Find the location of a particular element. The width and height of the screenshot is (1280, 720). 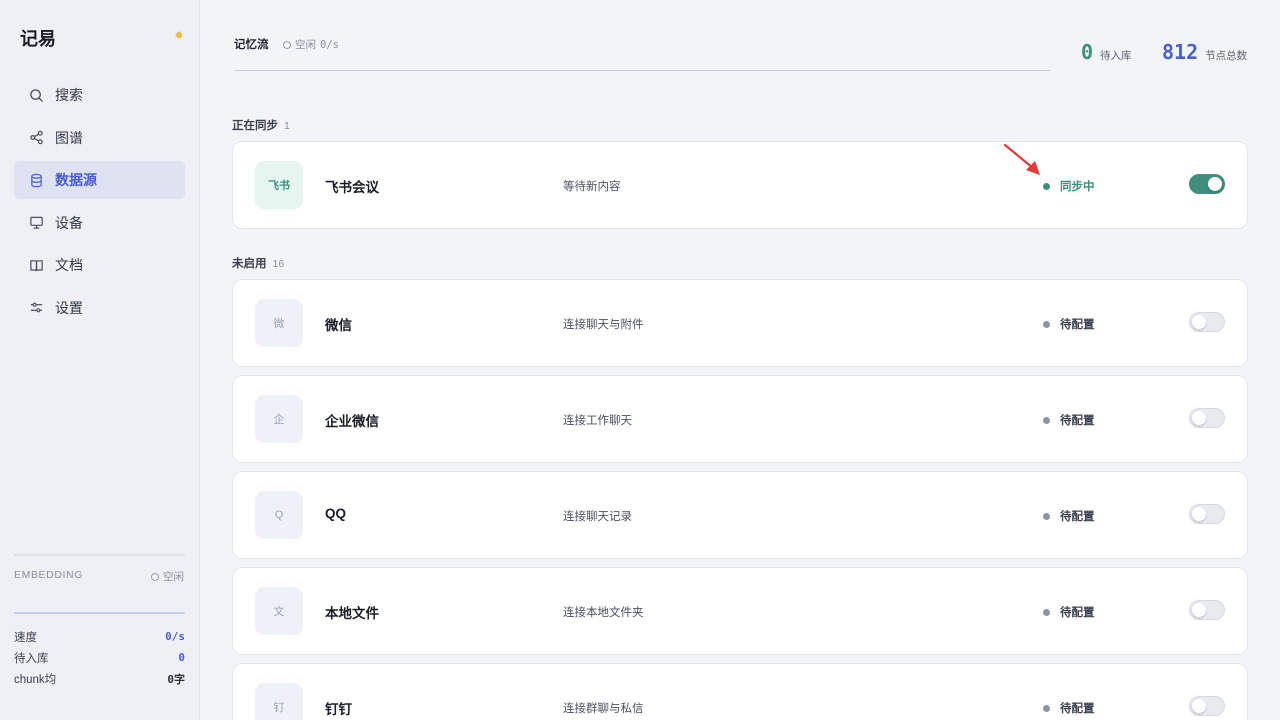

stat-value: 0字 is located at coordinates (176, 679).